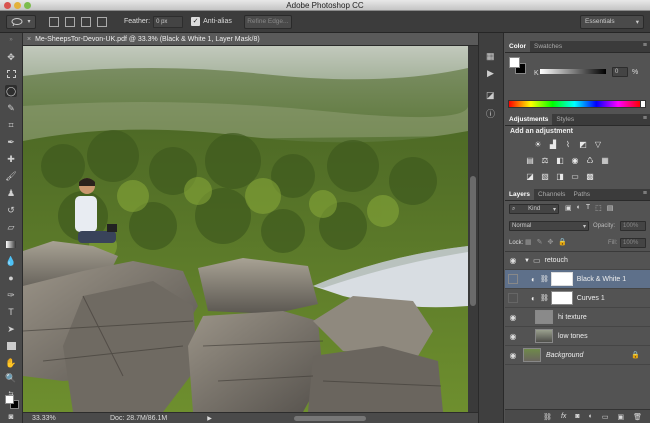 The image size is (650, 423). Describe the element at coordinates (590, 176) in the screenshot. I see `selective-color-icon: ▩` at that location.